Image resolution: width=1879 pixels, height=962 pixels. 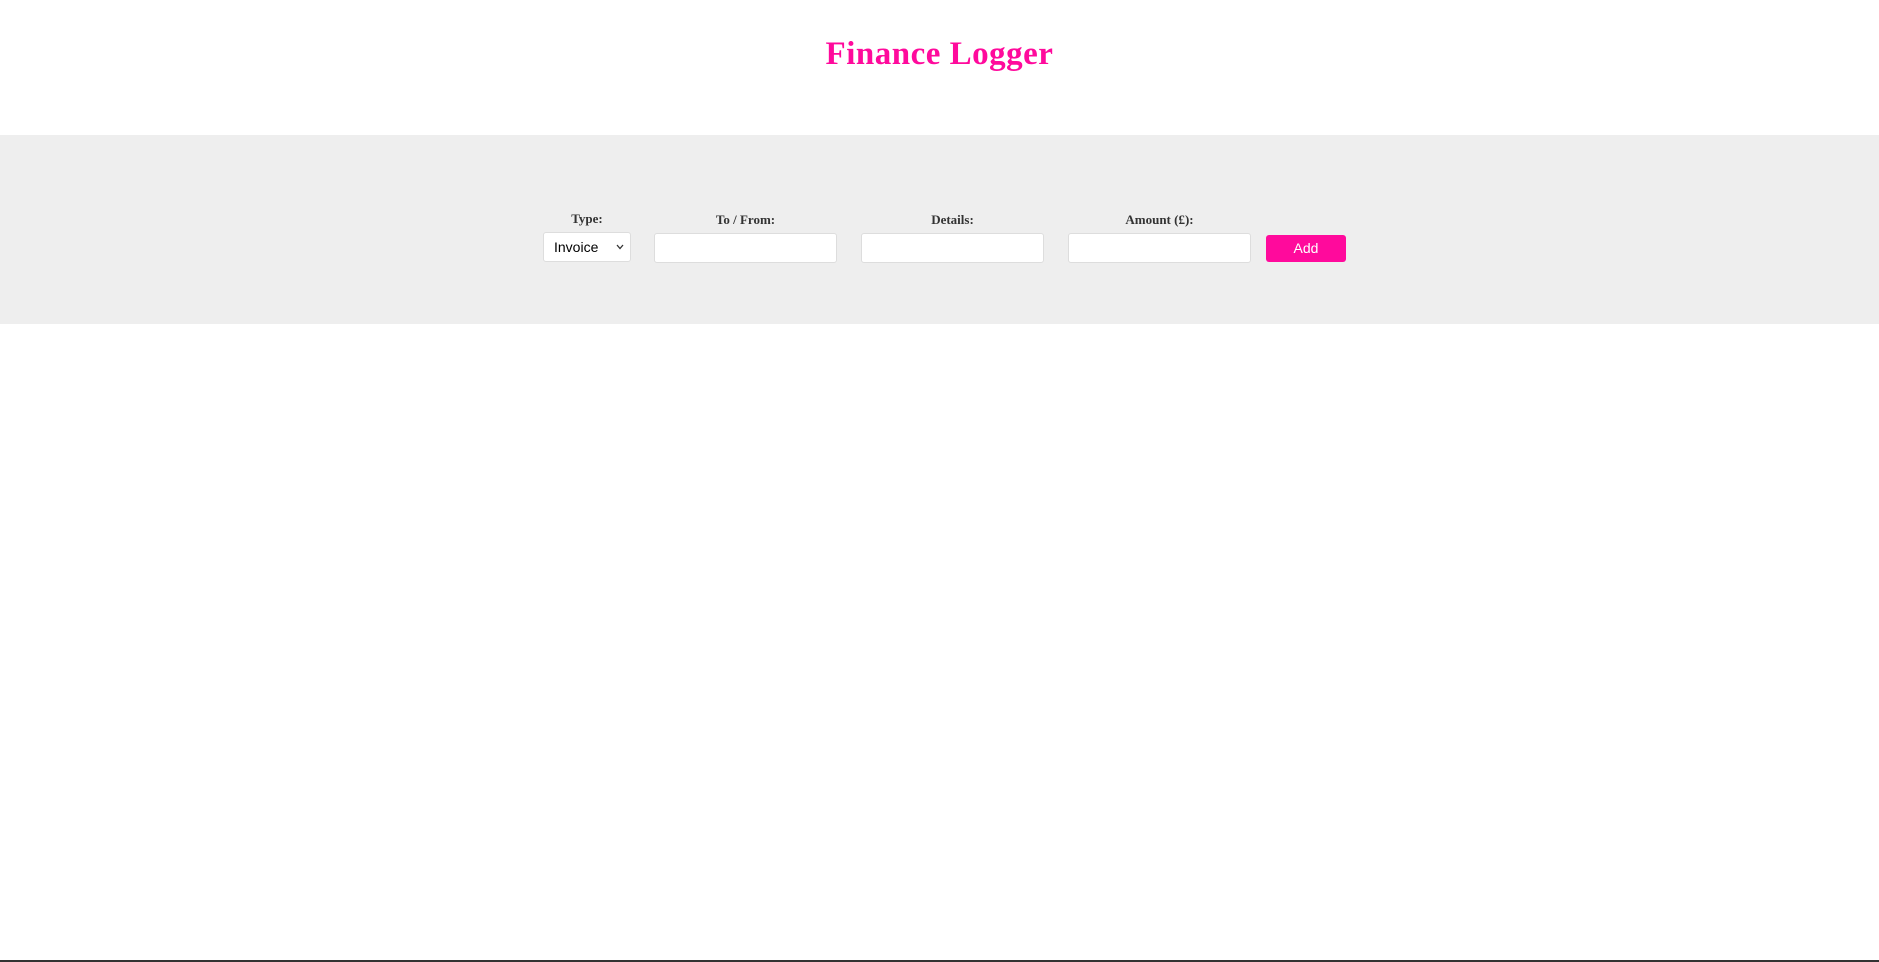 I want to click on details-field: Details:, so click(x=952, y=237).